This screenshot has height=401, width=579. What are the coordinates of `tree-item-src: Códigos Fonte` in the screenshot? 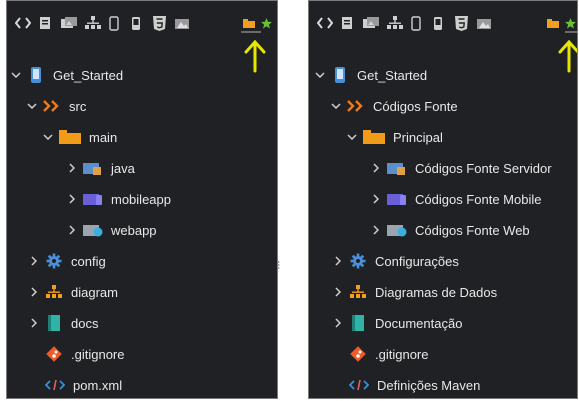 It's located at (443, 106).